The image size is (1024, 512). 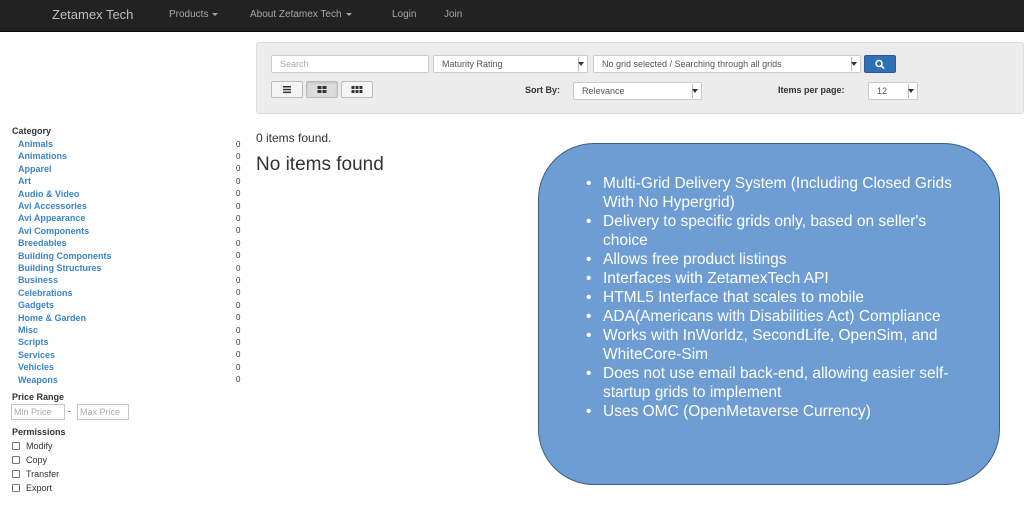 What do you see at coordinates (882, 91) in the screenshot?
I see `items-per-page-value: 12` at bounding box center [882, 91].